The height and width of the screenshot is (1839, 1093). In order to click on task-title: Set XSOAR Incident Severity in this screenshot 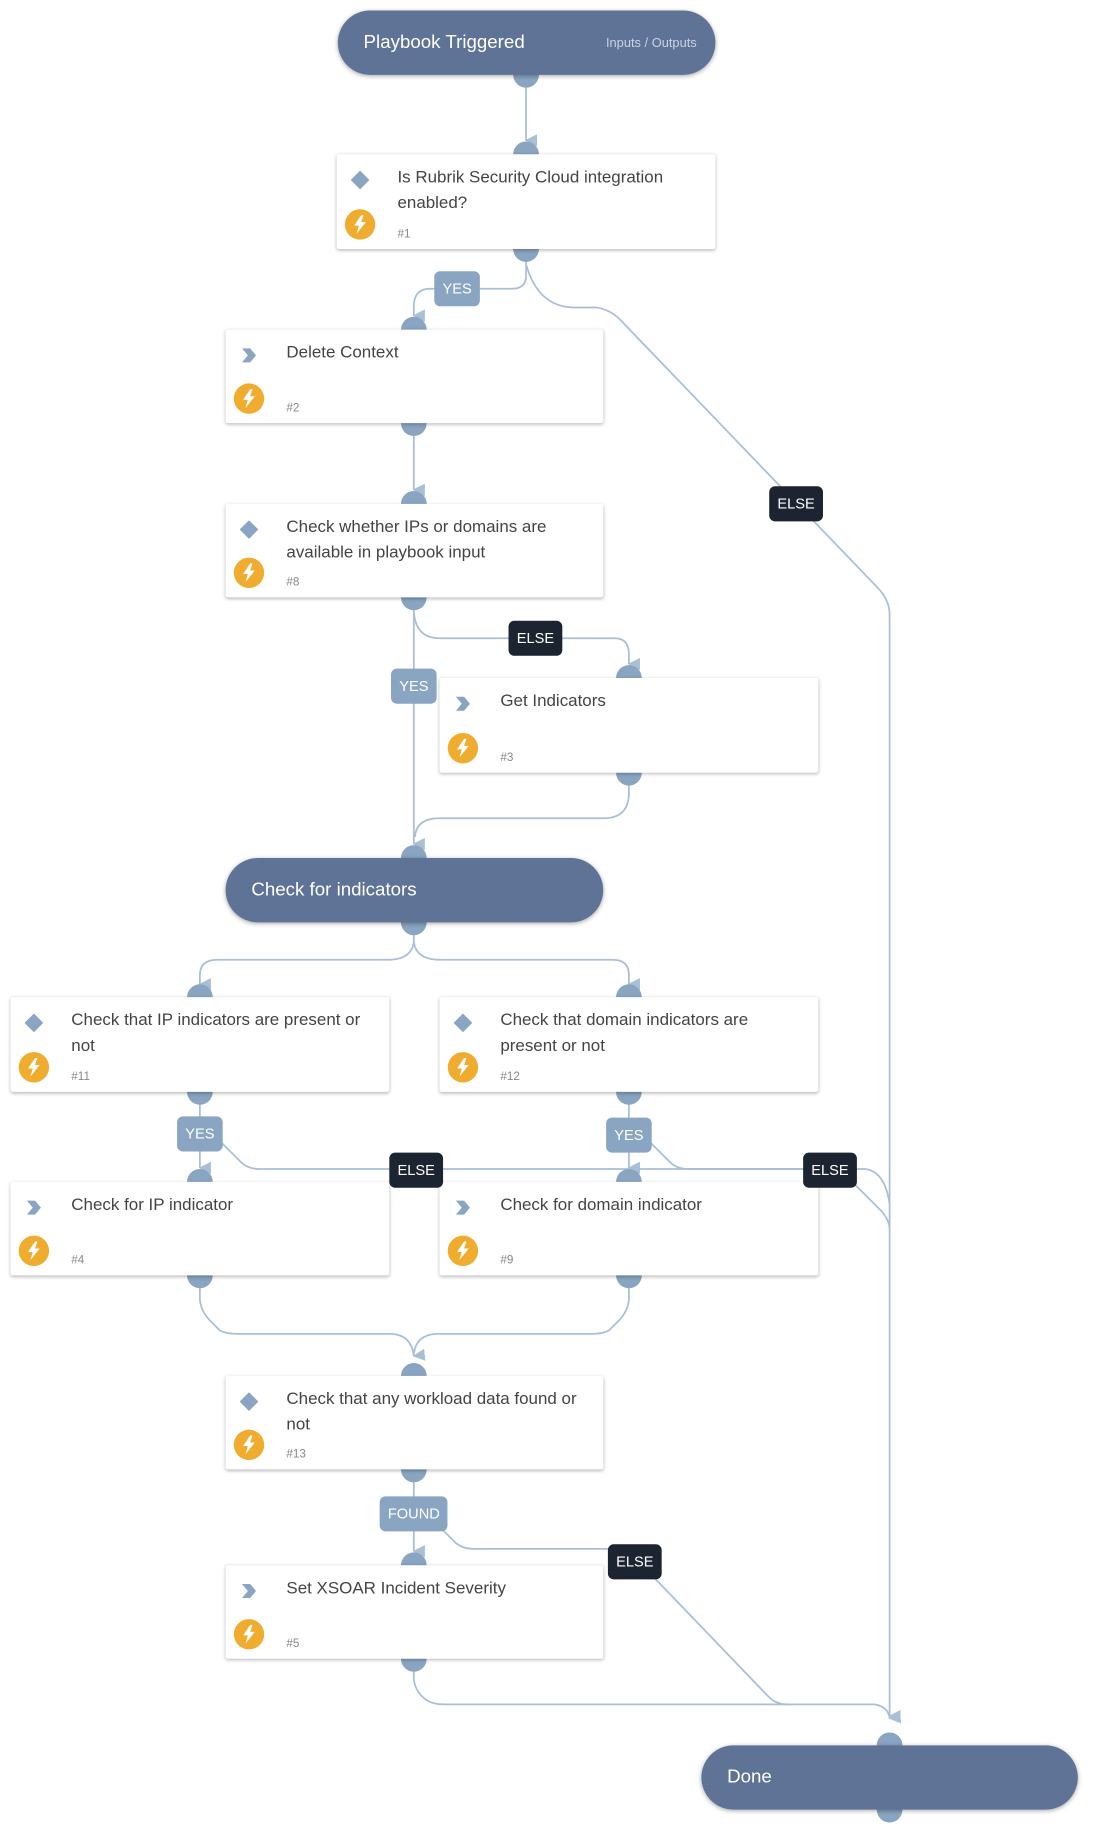, I will do `click(396, 1589)`.